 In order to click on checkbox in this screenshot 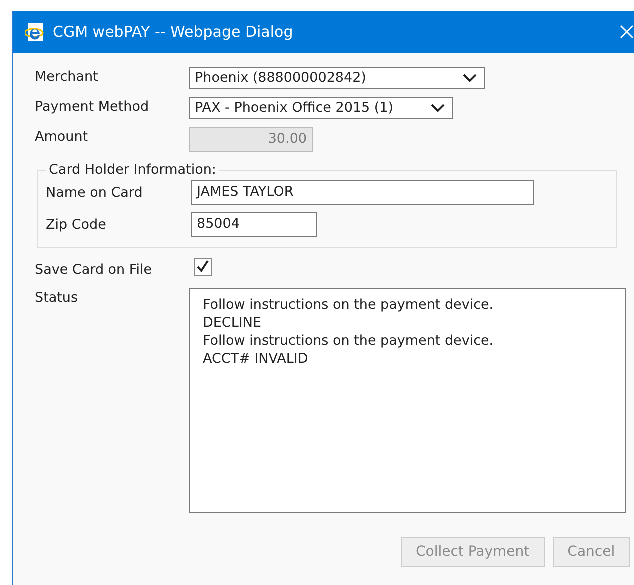, I will do `click(203, 267)`.